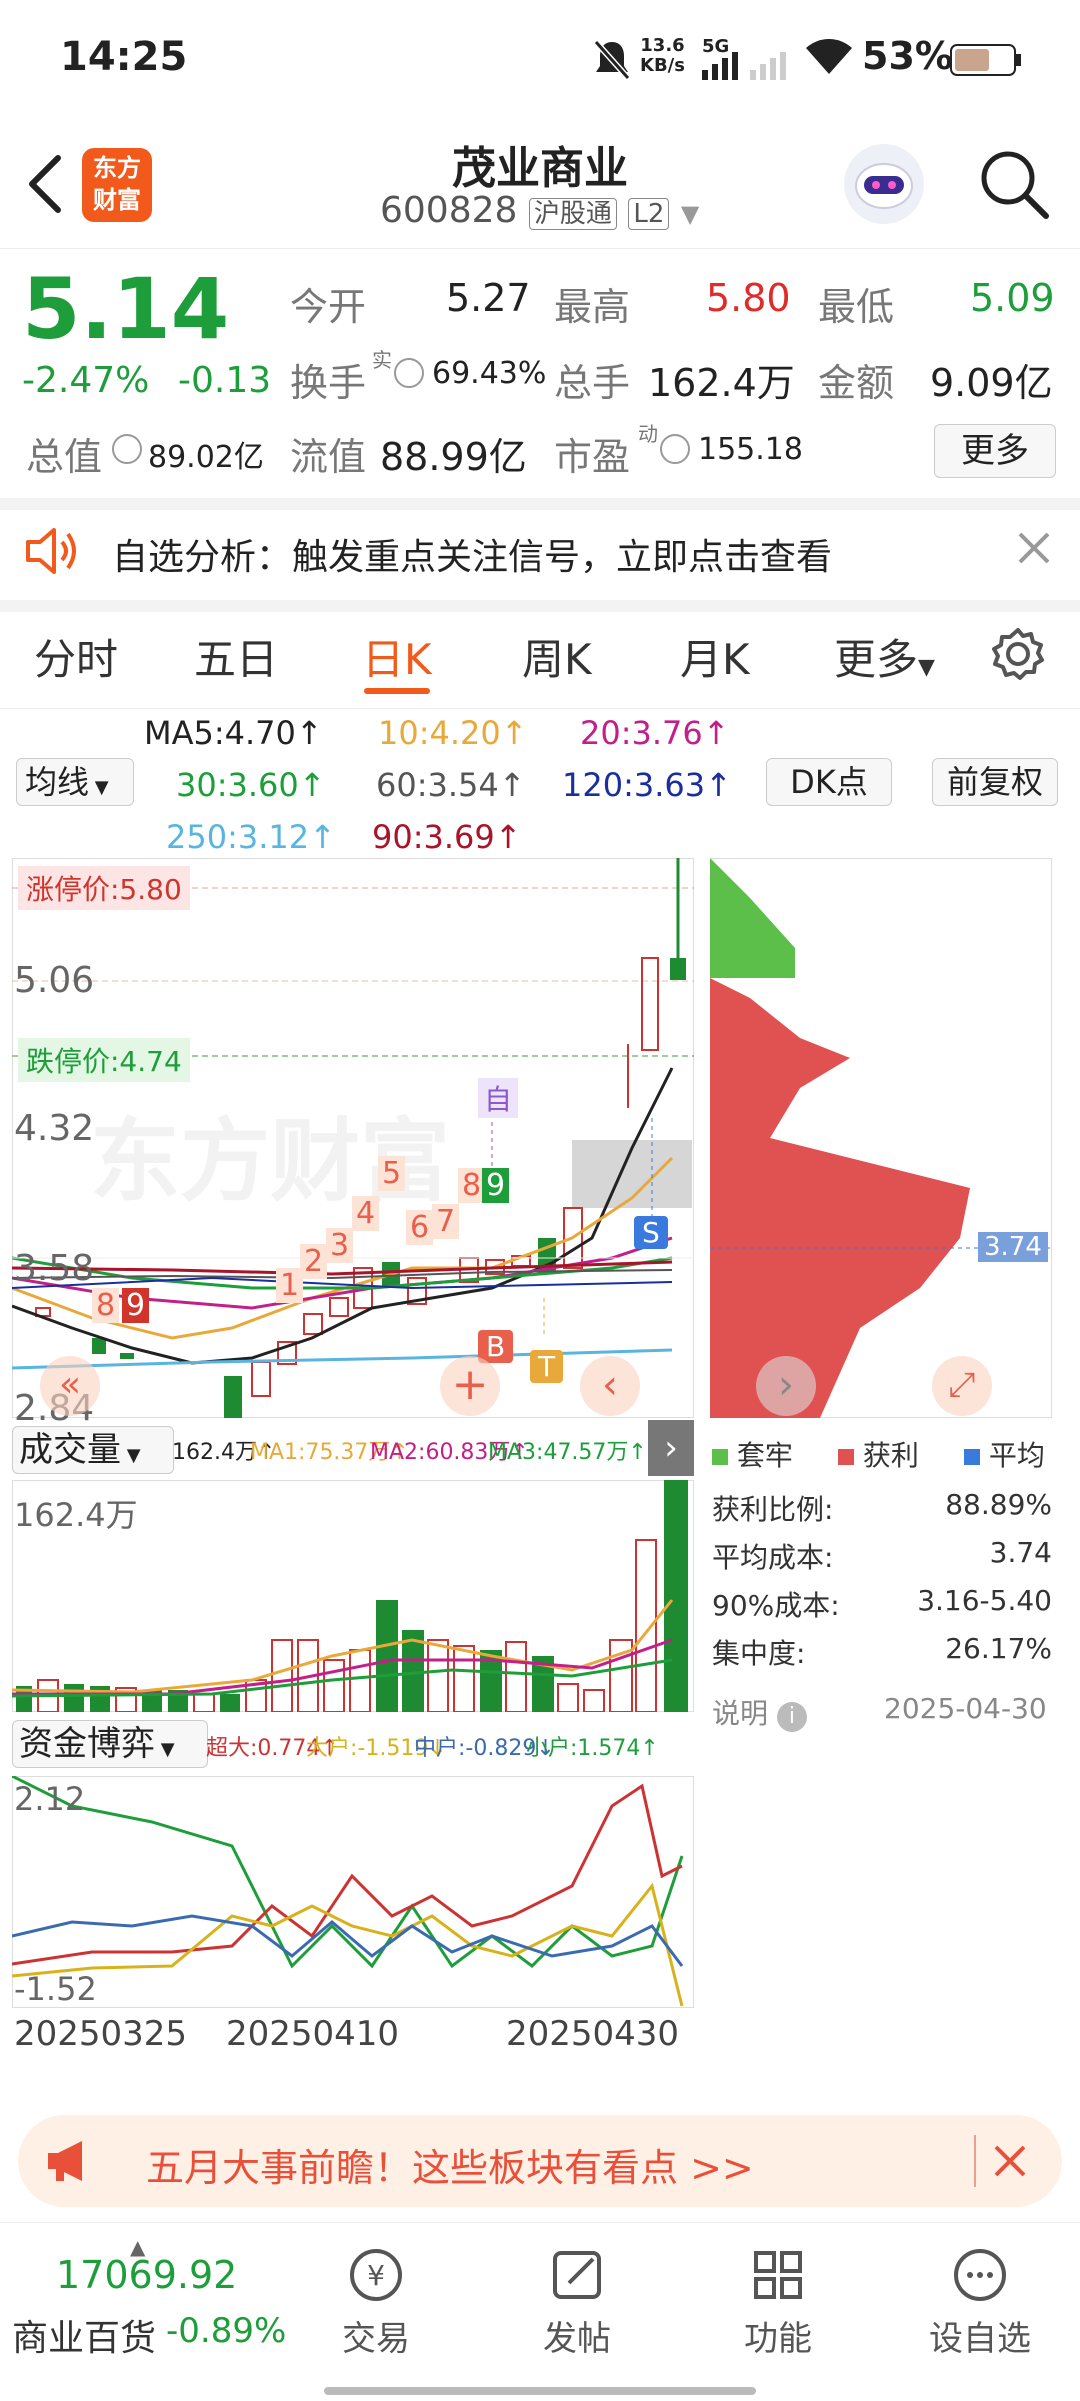 The width and height of the screenshot is (1080, 2401). What do you see at coordinates (715, 656) in the screenshot?
I see `tab-monthly-k: 月K` at bounding box center [715, 656].